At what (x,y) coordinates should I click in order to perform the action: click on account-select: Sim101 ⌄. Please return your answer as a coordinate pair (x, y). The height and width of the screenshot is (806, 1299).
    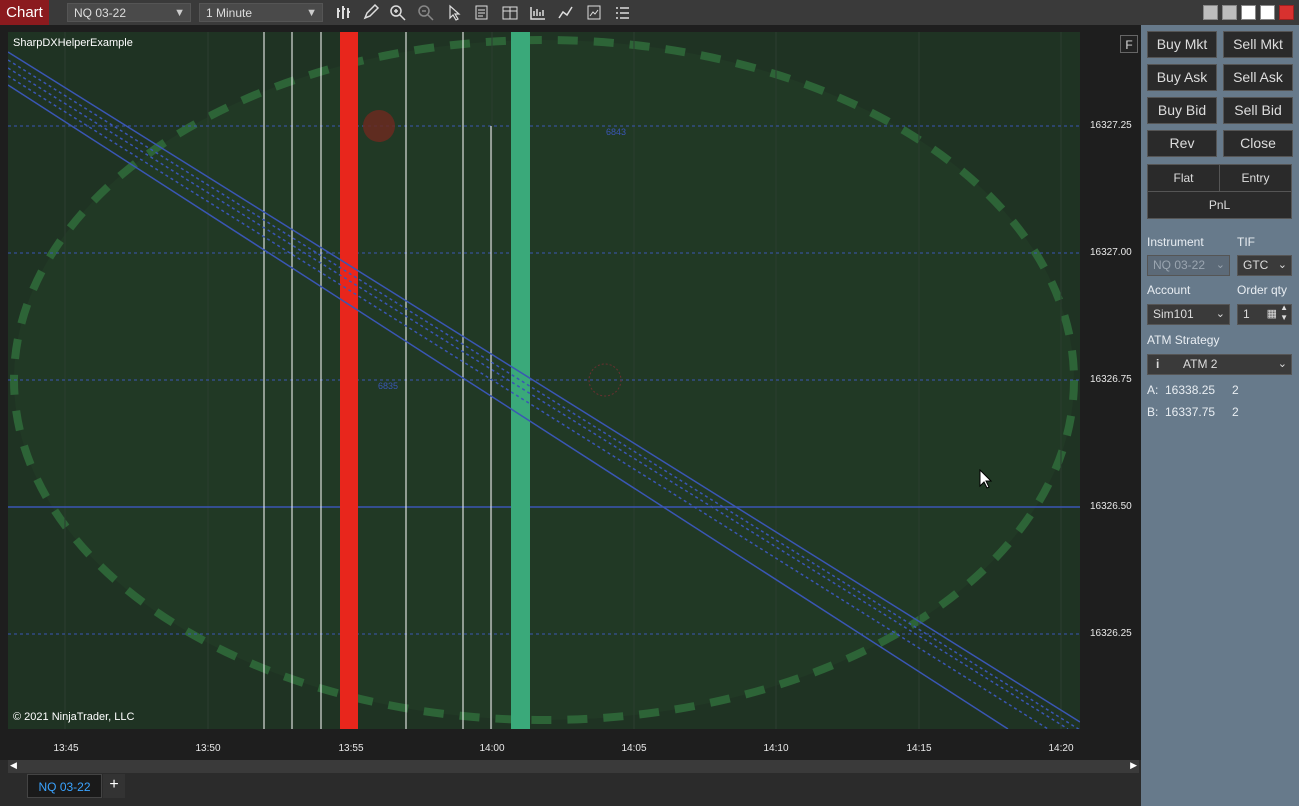
    Looking at the image, I should click on (1188, 314).